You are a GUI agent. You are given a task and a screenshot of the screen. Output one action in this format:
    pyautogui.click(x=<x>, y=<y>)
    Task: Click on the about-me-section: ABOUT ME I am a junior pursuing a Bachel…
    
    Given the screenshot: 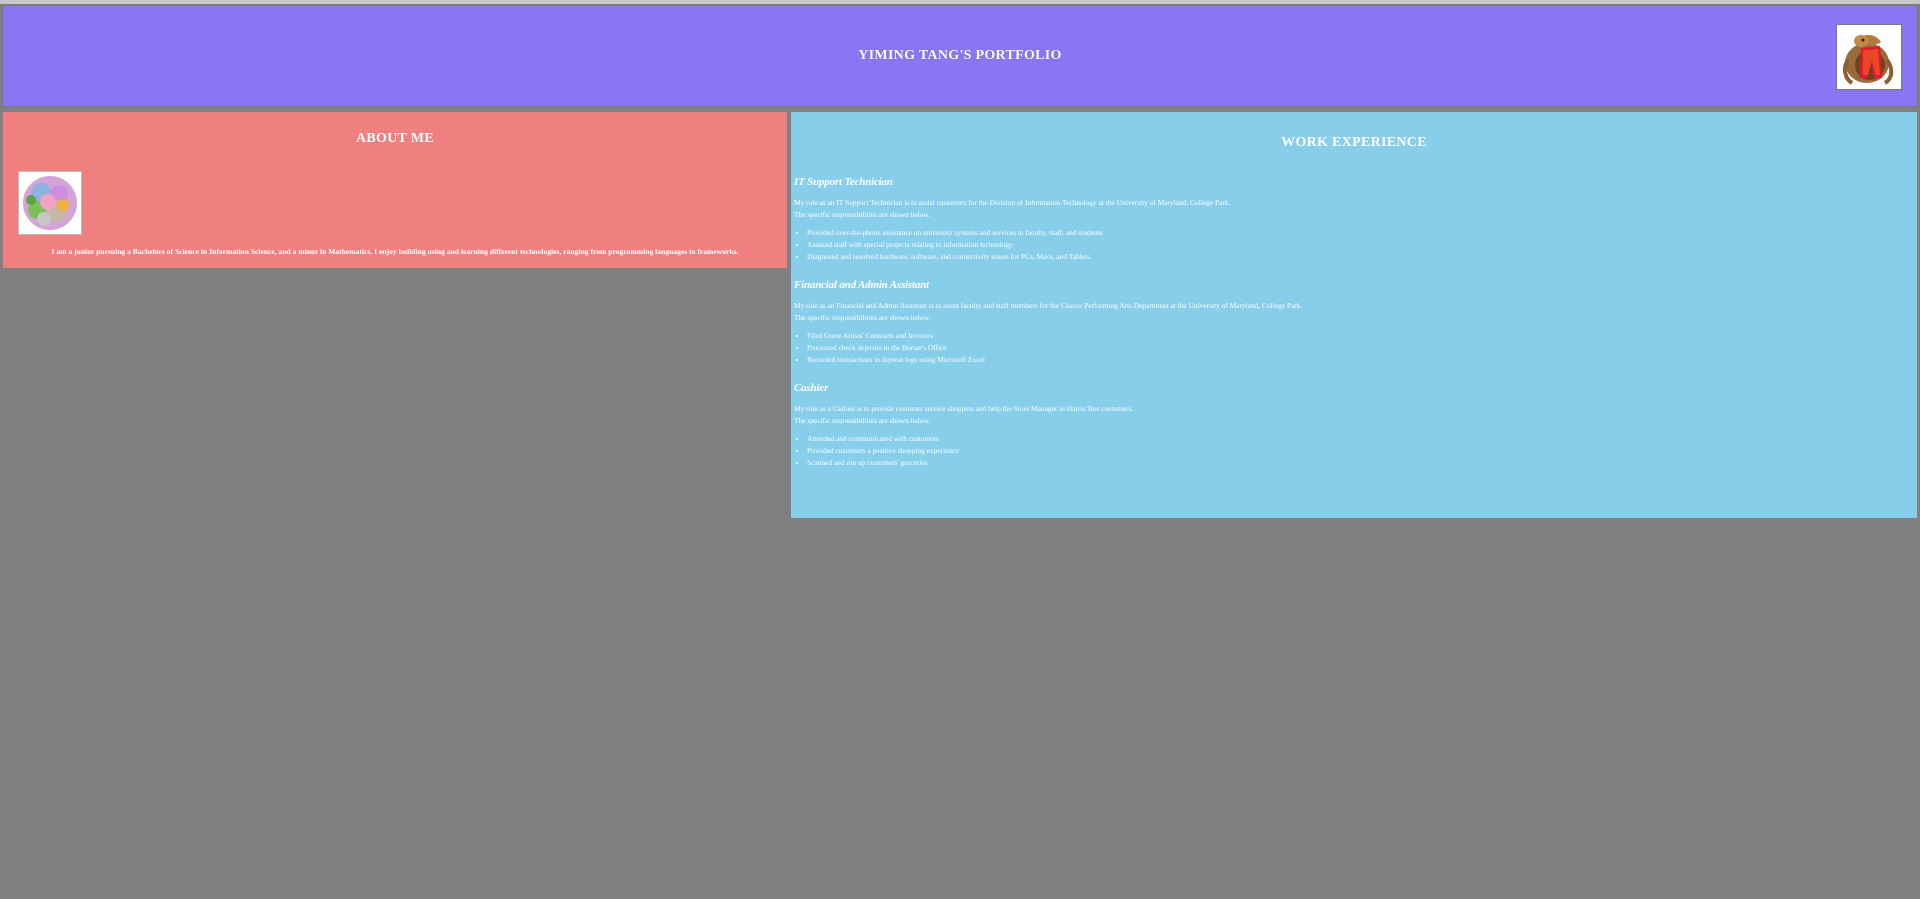 What is the action you would take?
    pyautogui.click(x=395, y=190)
    